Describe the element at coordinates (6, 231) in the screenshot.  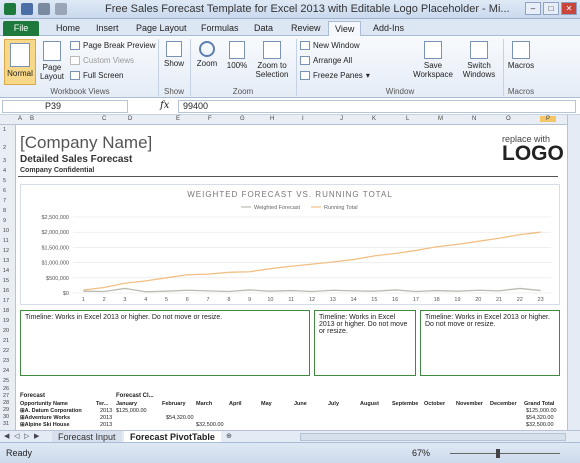
I see `row-header: 10` at that location.